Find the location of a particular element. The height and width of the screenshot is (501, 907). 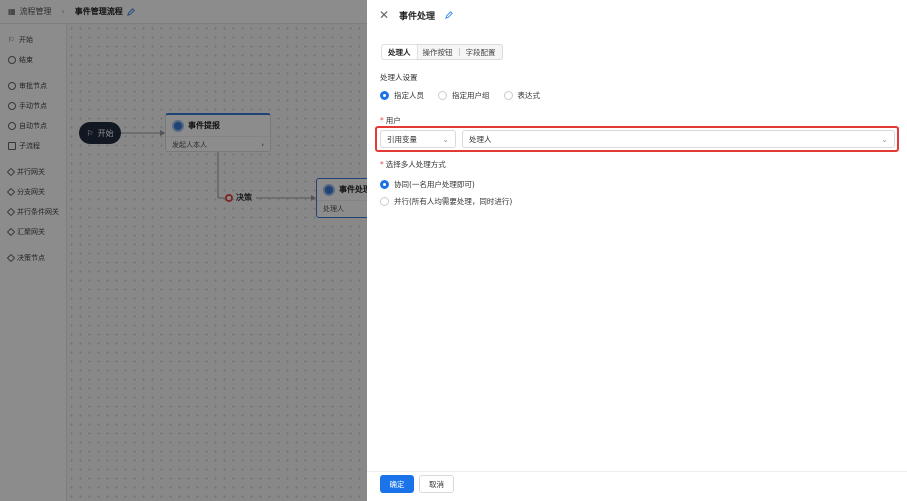

source-type-select: 引用变量 ⌄ is located at coordinates (418, 139).